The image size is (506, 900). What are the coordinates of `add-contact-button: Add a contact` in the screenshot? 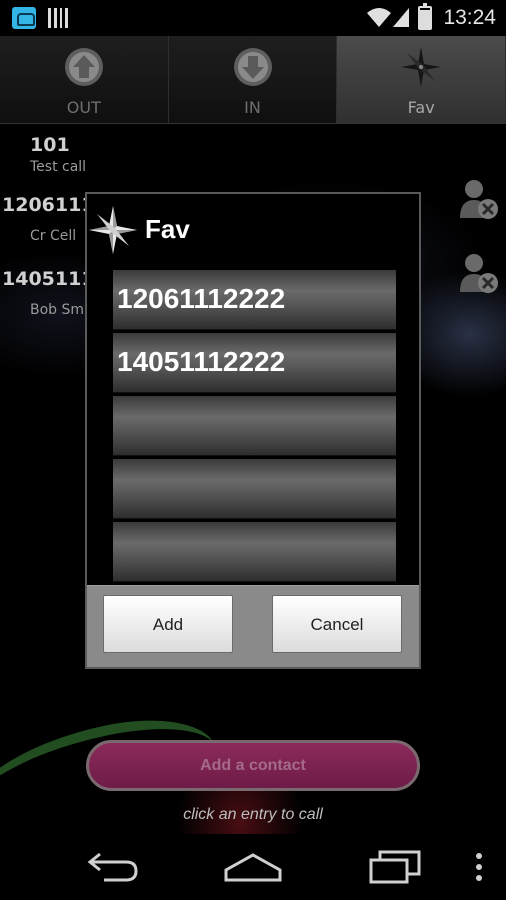 It's located at (253, 765).